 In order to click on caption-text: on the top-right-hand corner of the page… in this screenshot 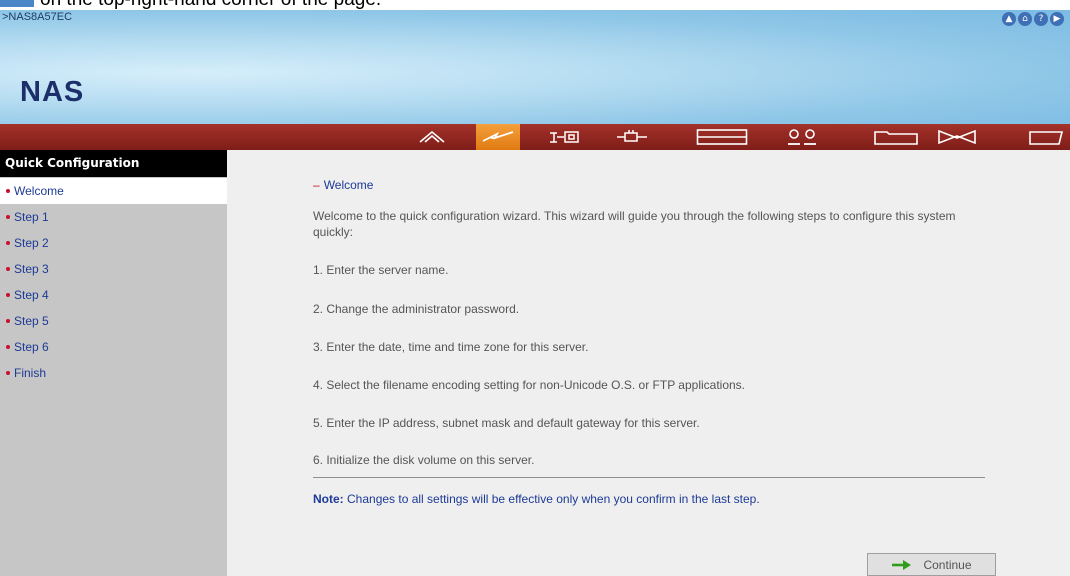, I will do `click(210, 5)`.